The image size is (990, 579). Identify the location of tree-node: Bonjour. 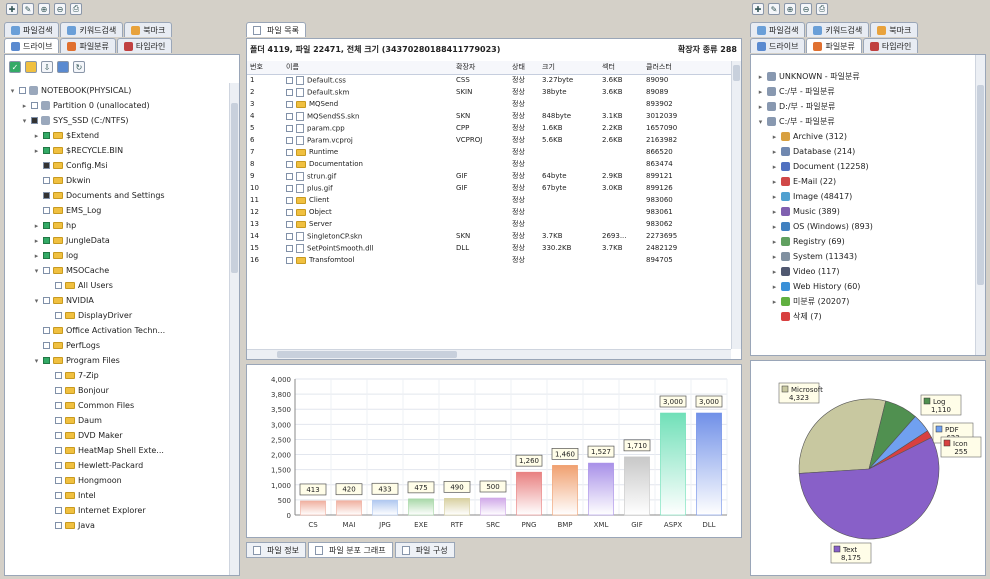
(118, 390).